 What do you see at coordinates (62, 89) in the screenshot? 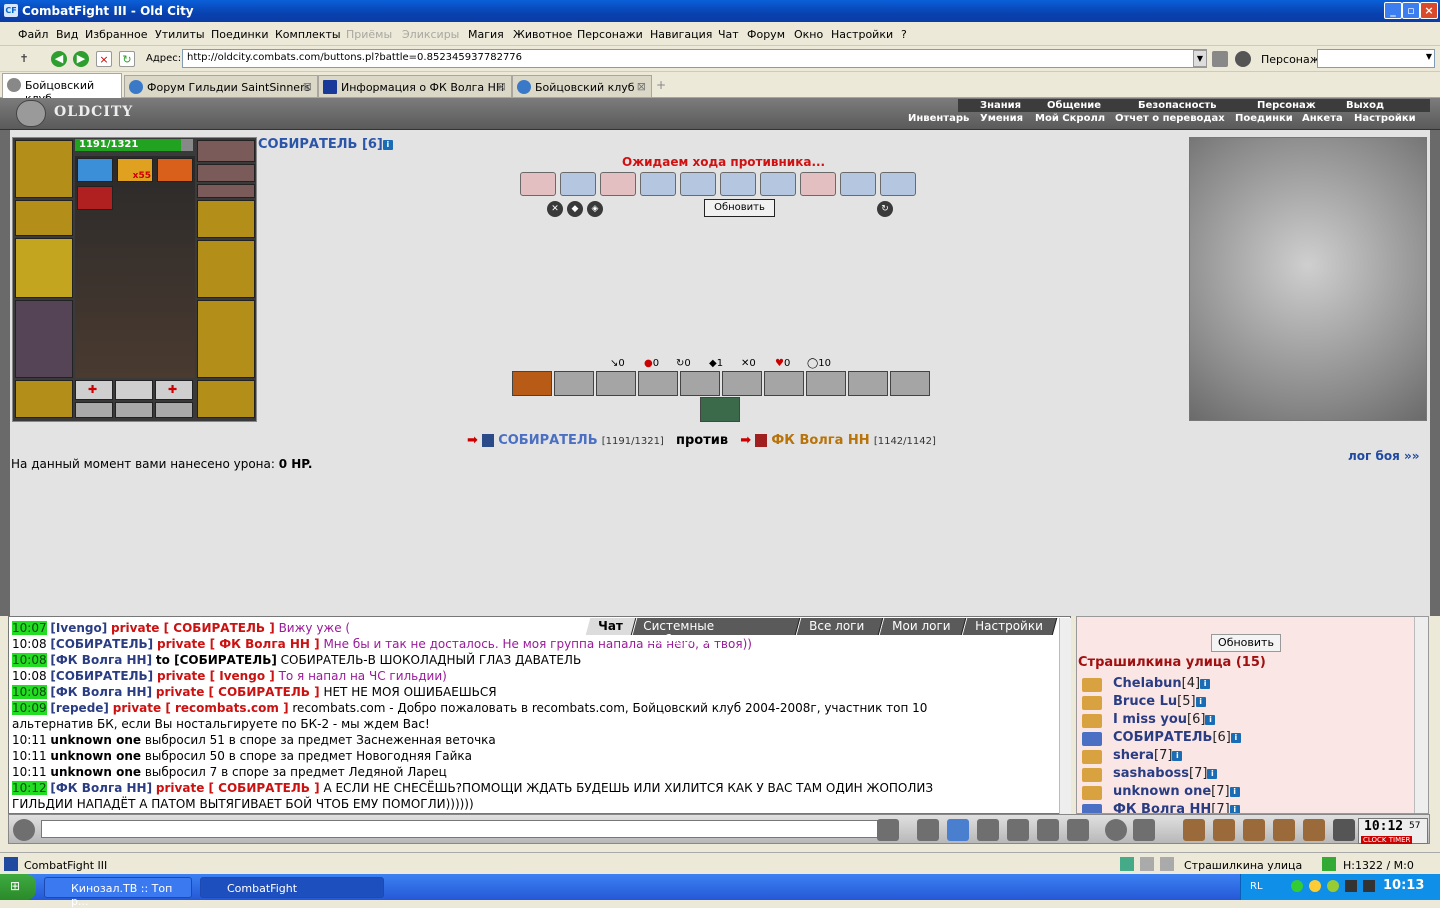
I see `tab-fight-club: Бойцовский клуб` at bounding box center [62, 89].